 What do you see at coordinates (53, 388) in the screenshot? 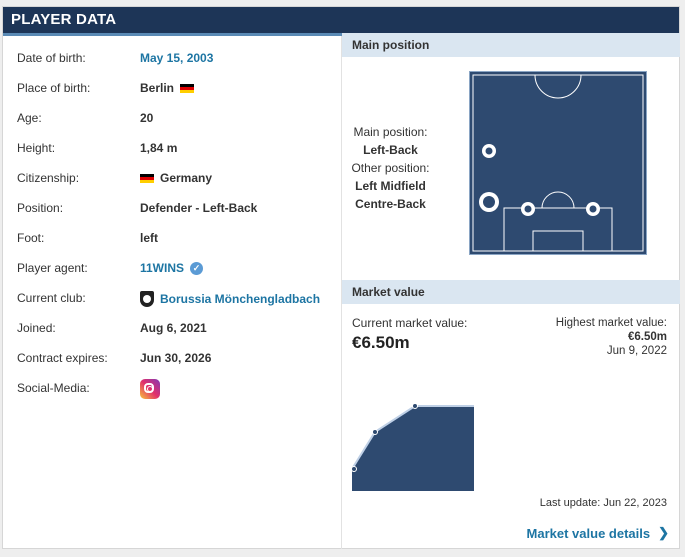
I see `row-label: Social-Media:` at bounding box center [53, 388].